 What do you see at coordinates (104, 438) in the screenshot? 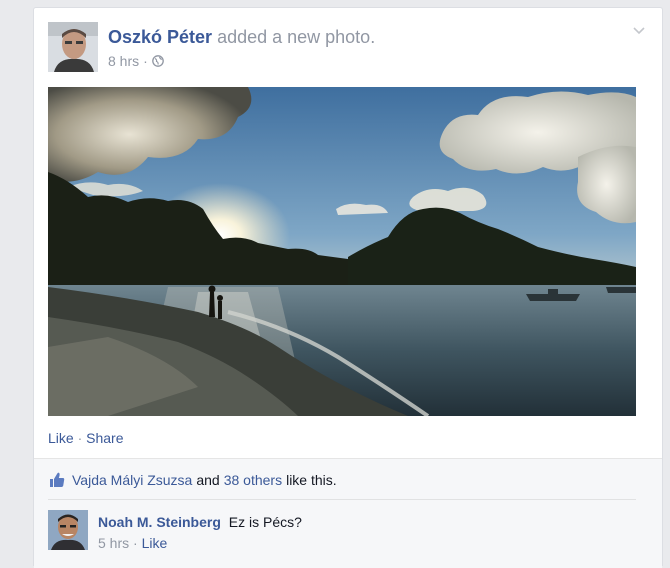
I see `share-link: Share` at bounding box center [104, 438].